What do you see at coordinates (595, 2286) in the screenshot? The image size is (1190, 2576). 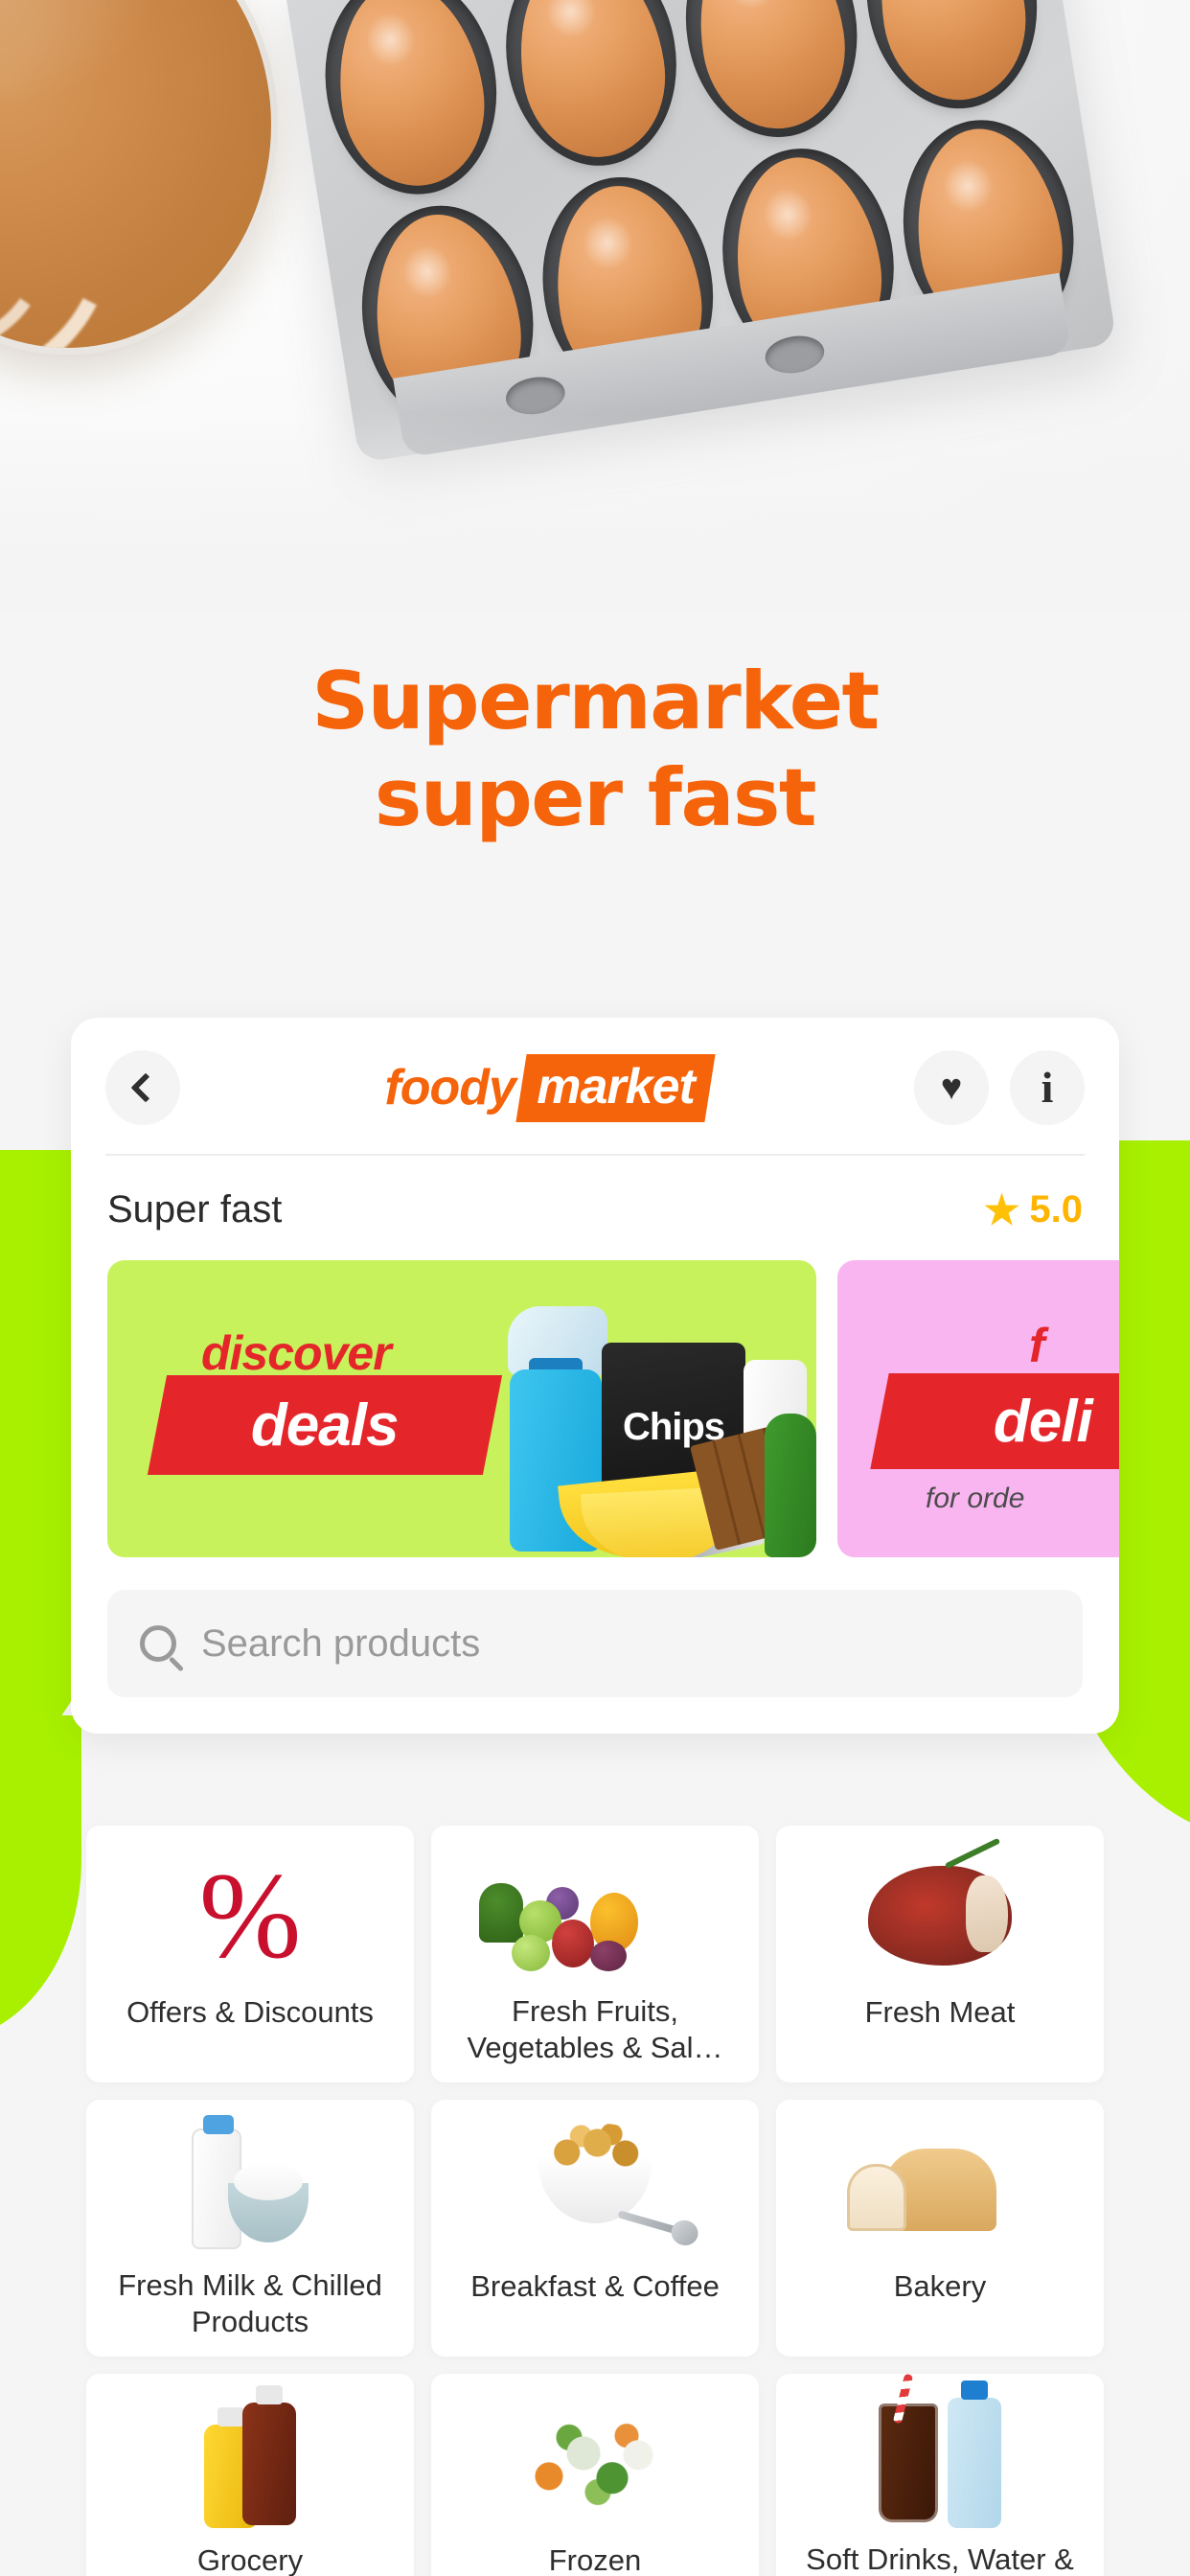 I see `category-label: Breakfast & Coffee` at bounding box center [595, 2286].